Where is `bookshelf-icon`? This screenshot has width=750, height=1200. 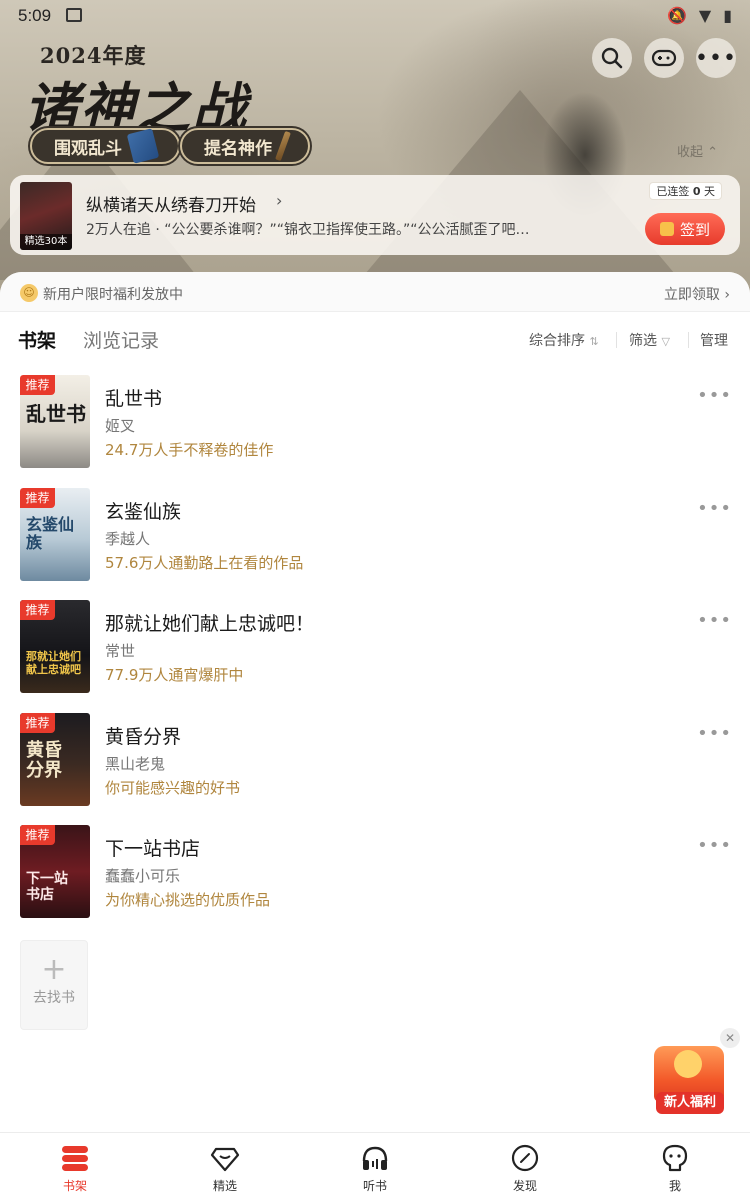 bookshelf-icon is located at coordinates (75, 1158).